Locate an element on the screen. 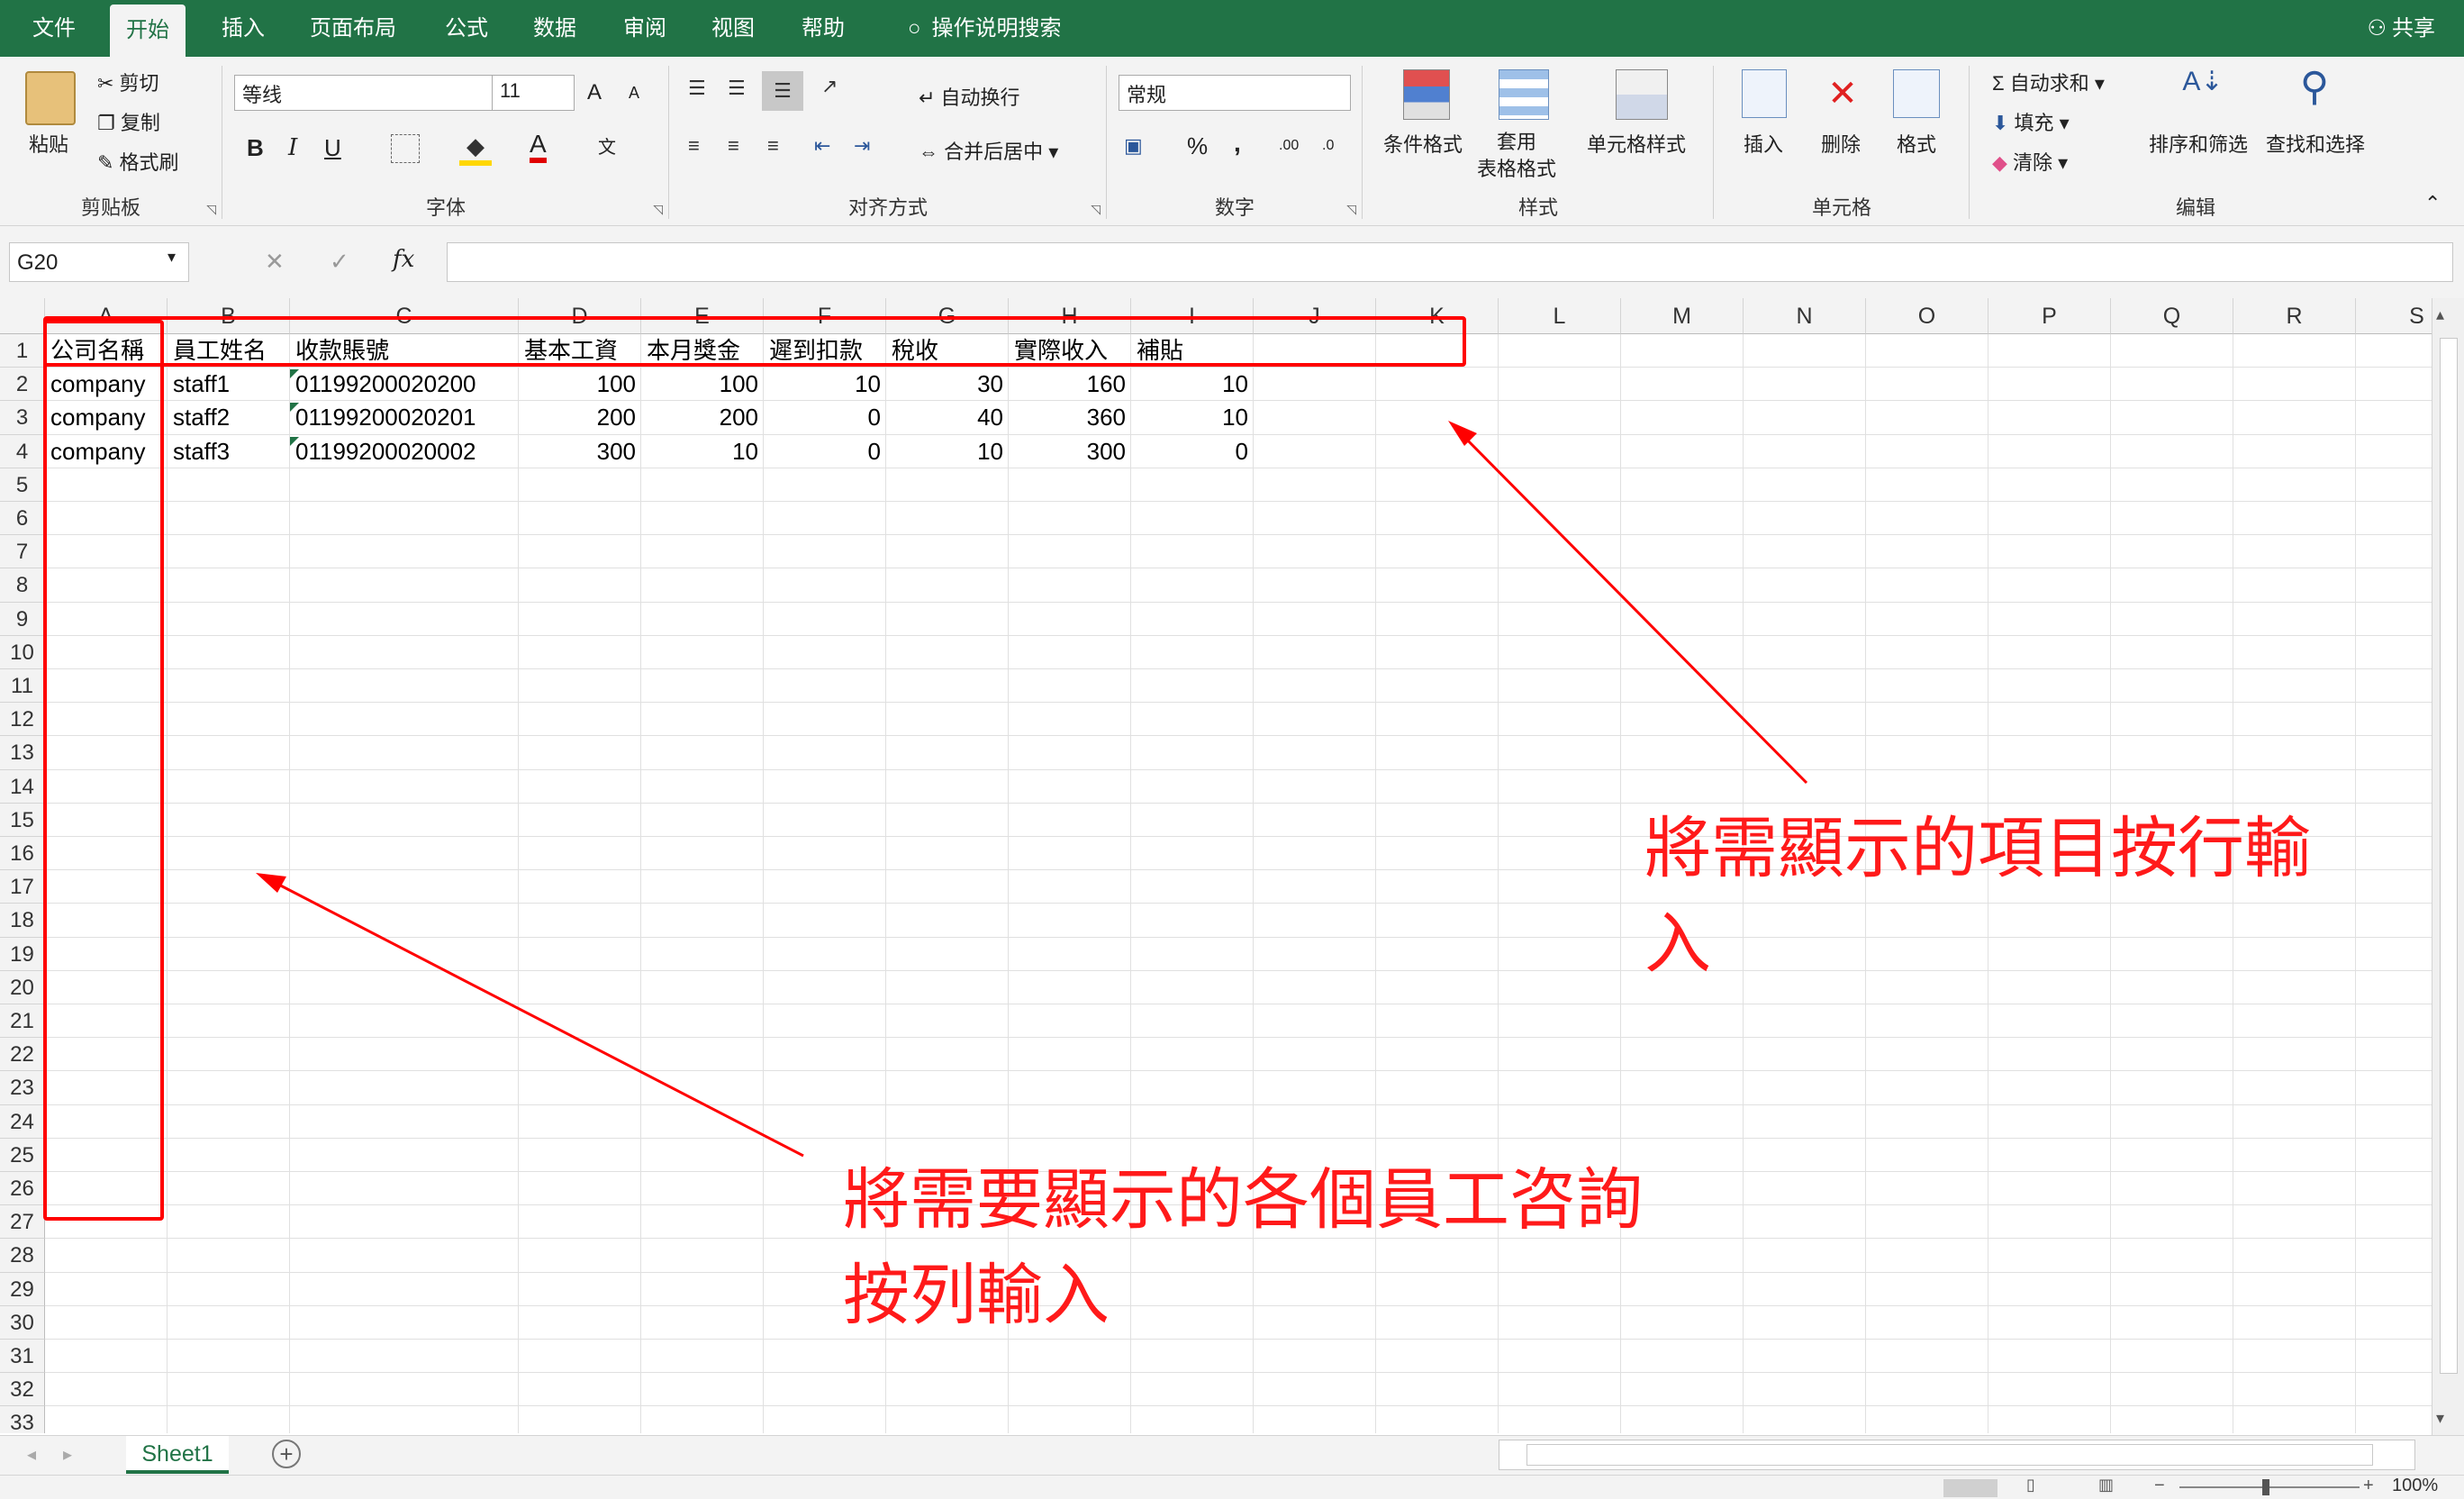  tell-me-search: ○ 操作说明搜索 is located at coordinates (985, 28).